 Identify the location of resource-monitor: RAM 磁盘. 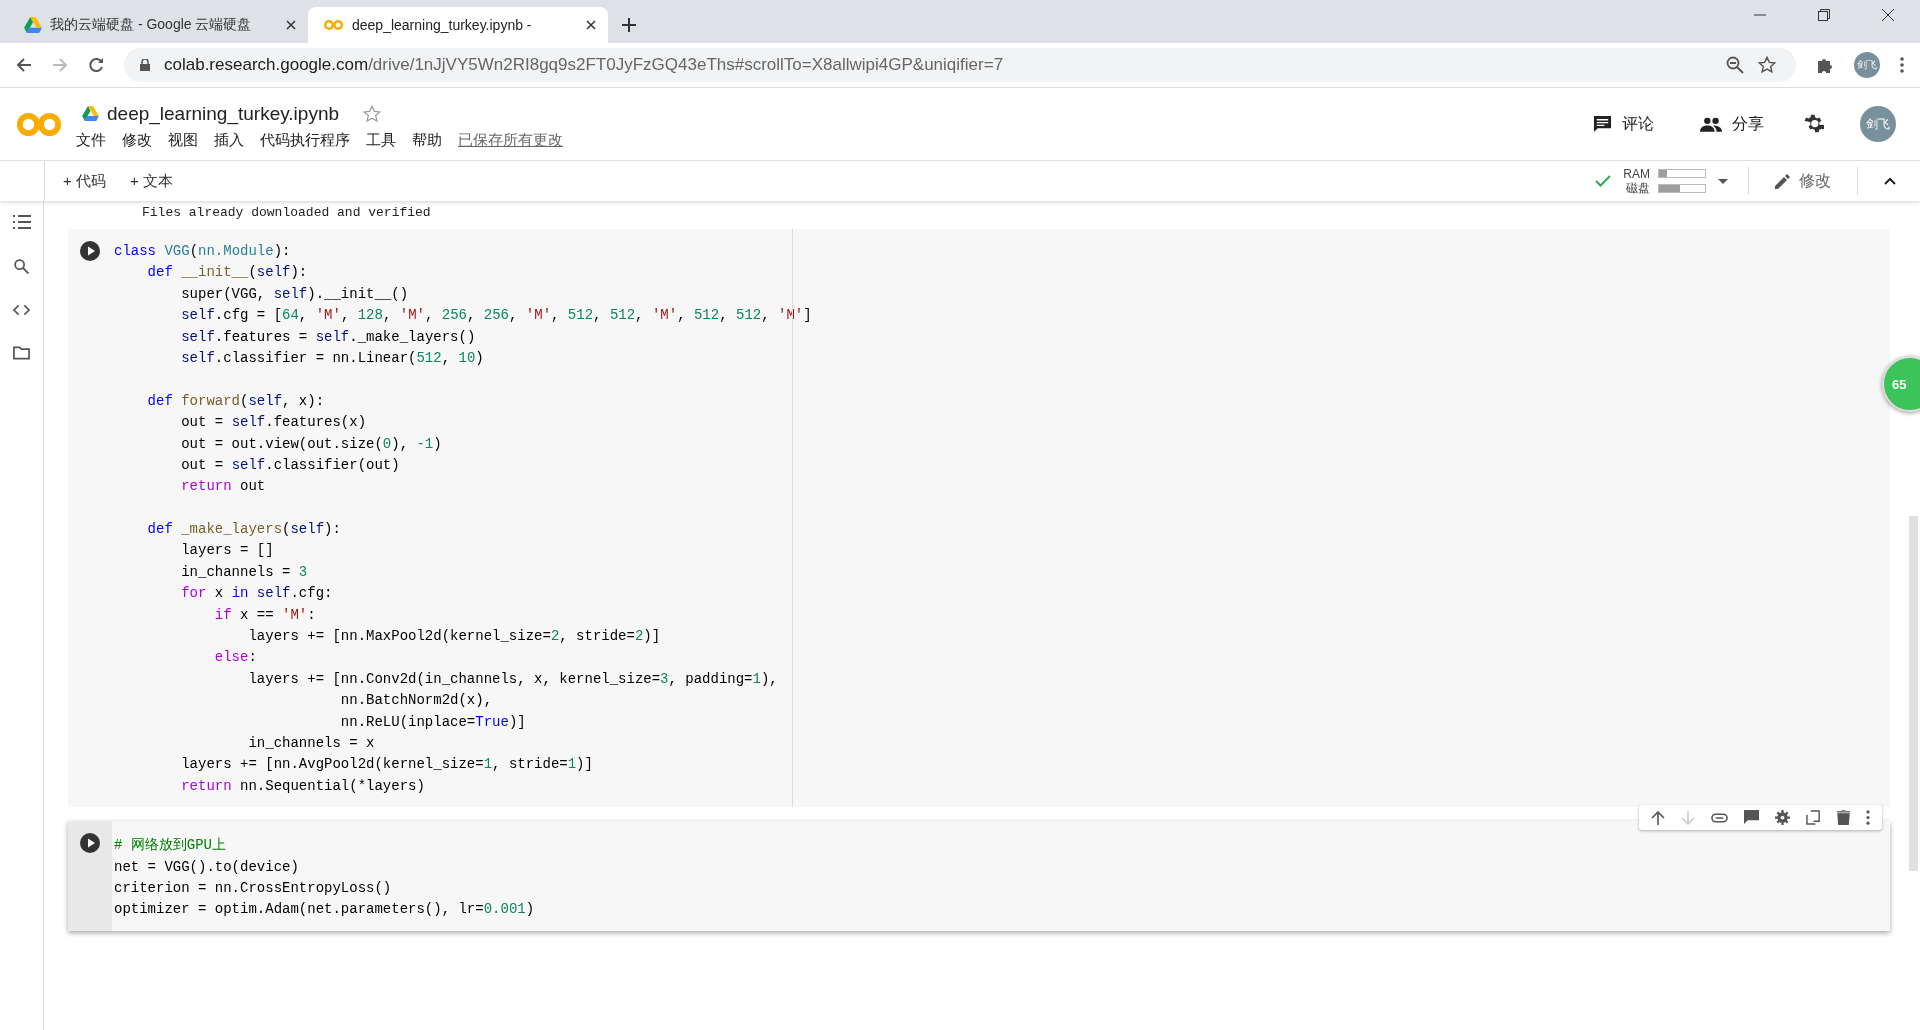
(1664, 181).